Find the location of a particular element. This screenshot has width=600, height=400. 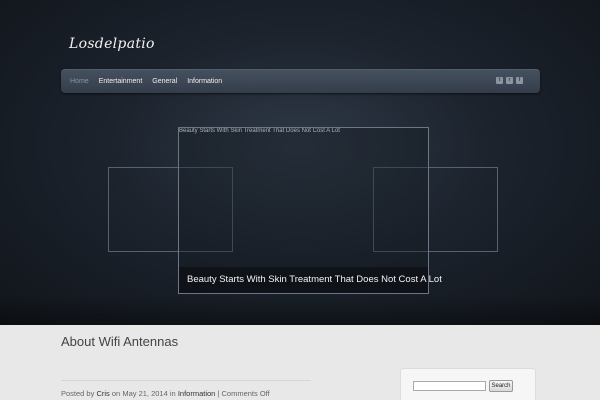

post-comments: Comments Off is located at coordinates (245, 393).